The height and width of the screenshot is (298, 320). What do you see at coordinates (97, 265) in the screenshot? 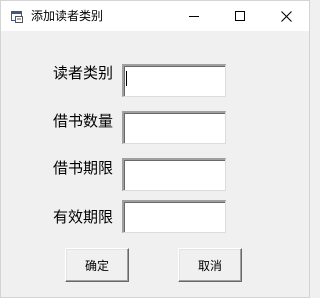
I see `ok-button: 确定` at bounding box center [97, 265].